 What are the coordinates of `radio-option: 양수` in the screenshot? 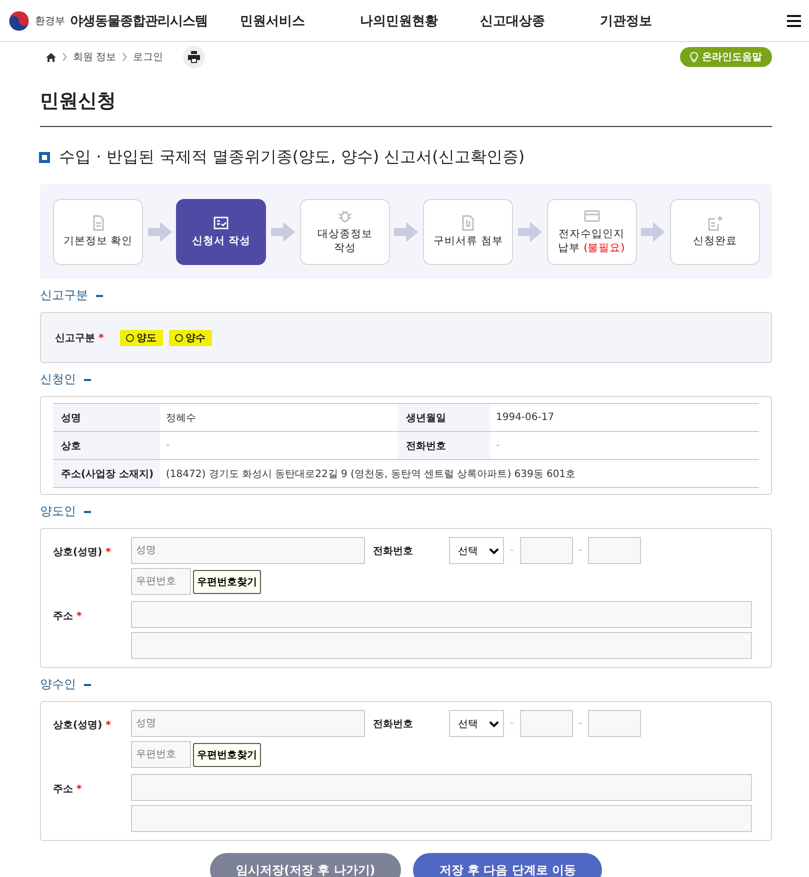 It's located at (190, 338).